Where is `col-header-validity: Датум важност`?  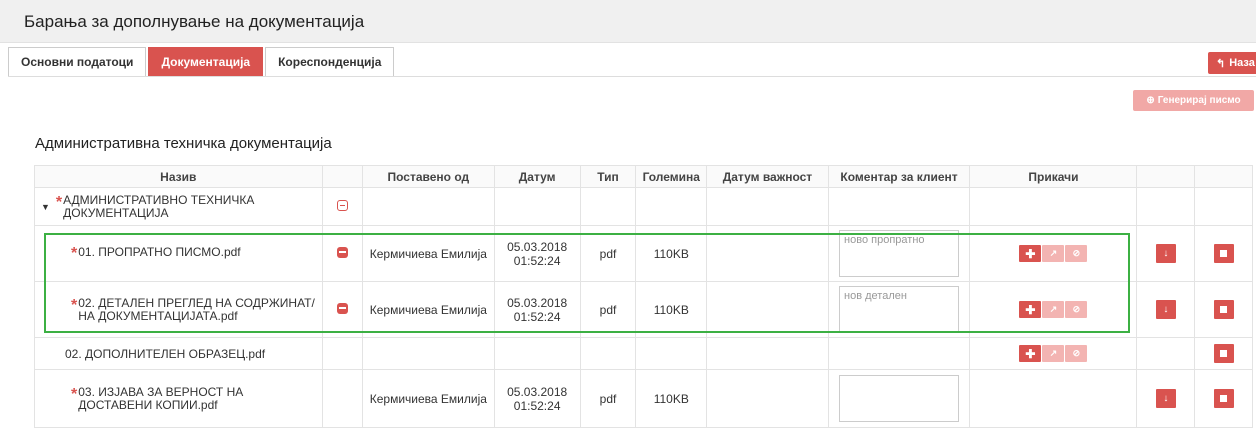 col-header-validity: Датум важност is located at coordinates (767, 176).